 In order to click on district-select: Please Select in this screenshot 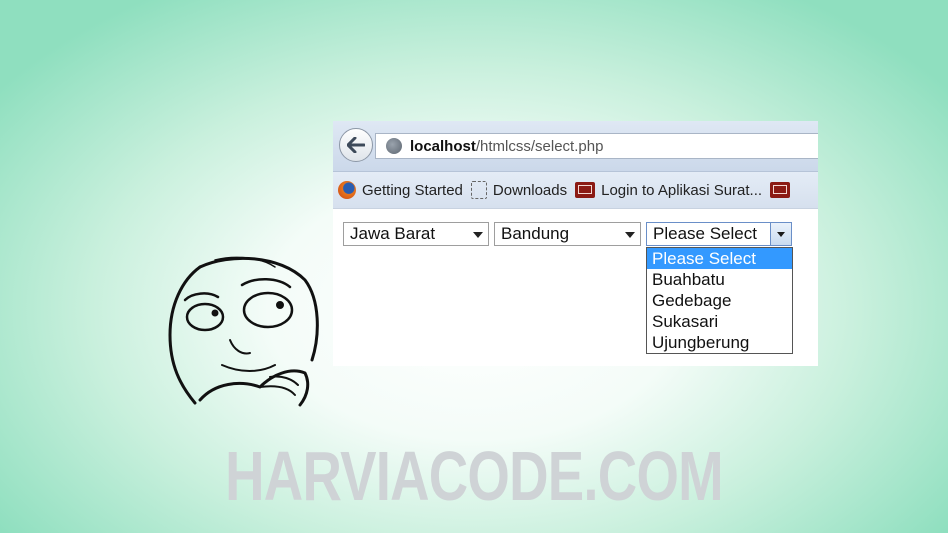, I will do `click(719, 234)`.